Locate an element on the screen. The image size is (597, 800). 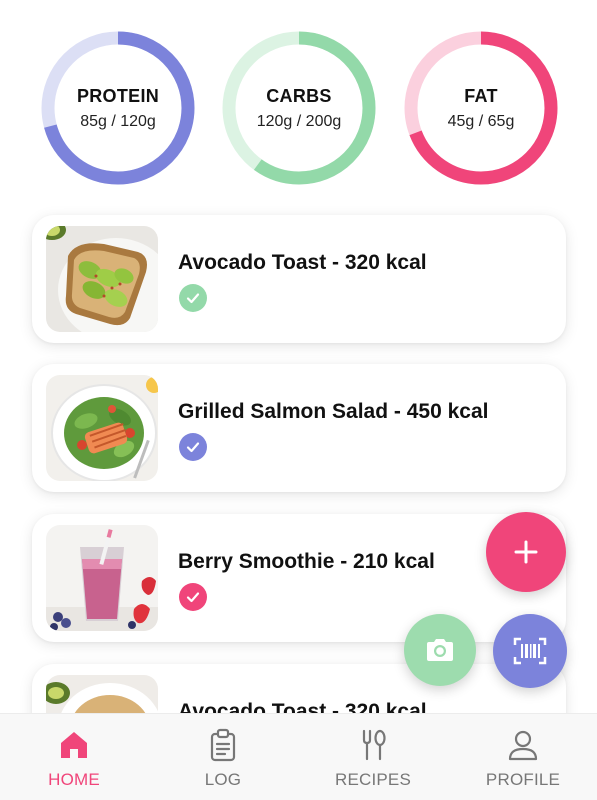
fat-label: FAT is located at coordinates (481, 95).